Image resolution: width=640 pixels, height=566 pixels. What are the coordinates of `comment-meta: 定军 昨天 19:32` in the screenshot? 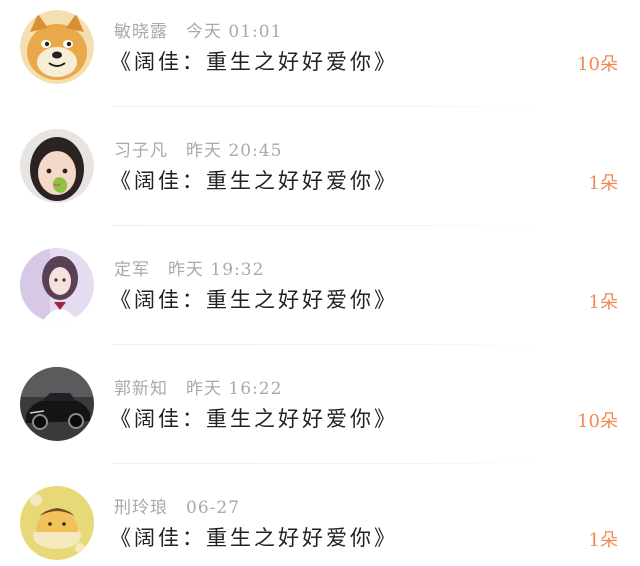 It's located at (189, 267).